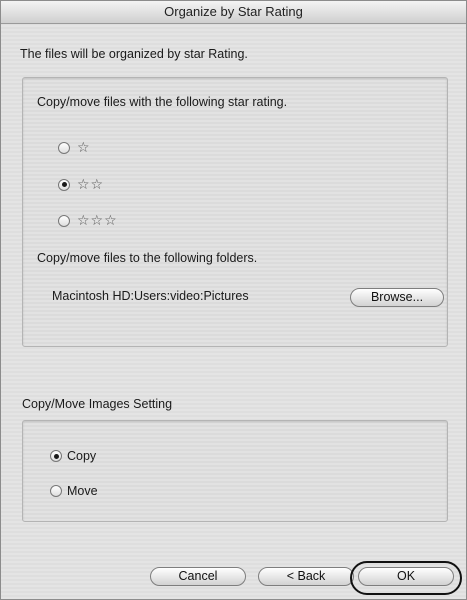 The height and width of the screenshot is (600, 467). I want to click on move-option: Move, so click(74, 491).